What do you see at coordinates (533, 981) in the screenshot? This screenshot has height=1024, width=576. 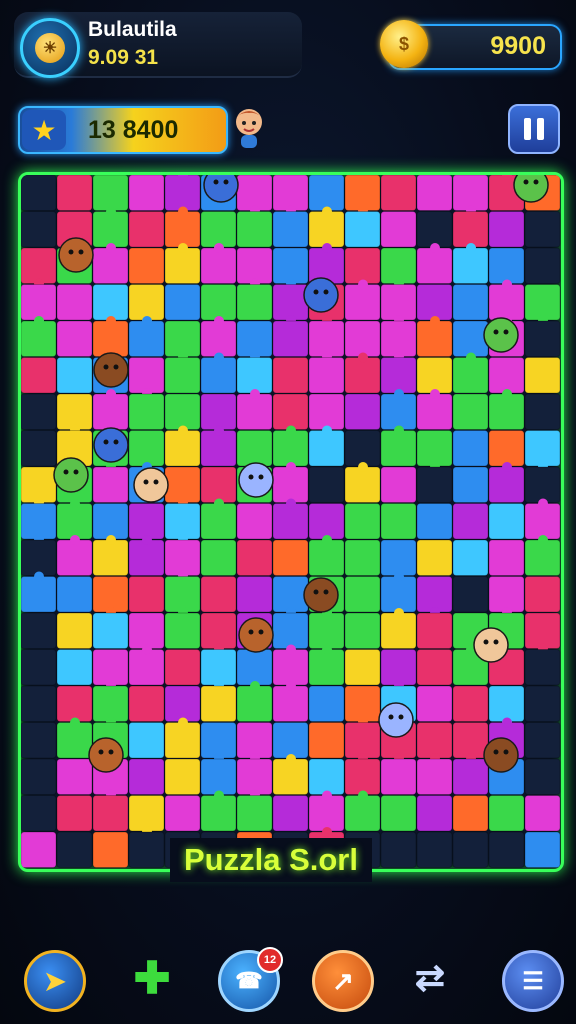 I see `menu-icon: ☰` at bounding box center [533, 981].